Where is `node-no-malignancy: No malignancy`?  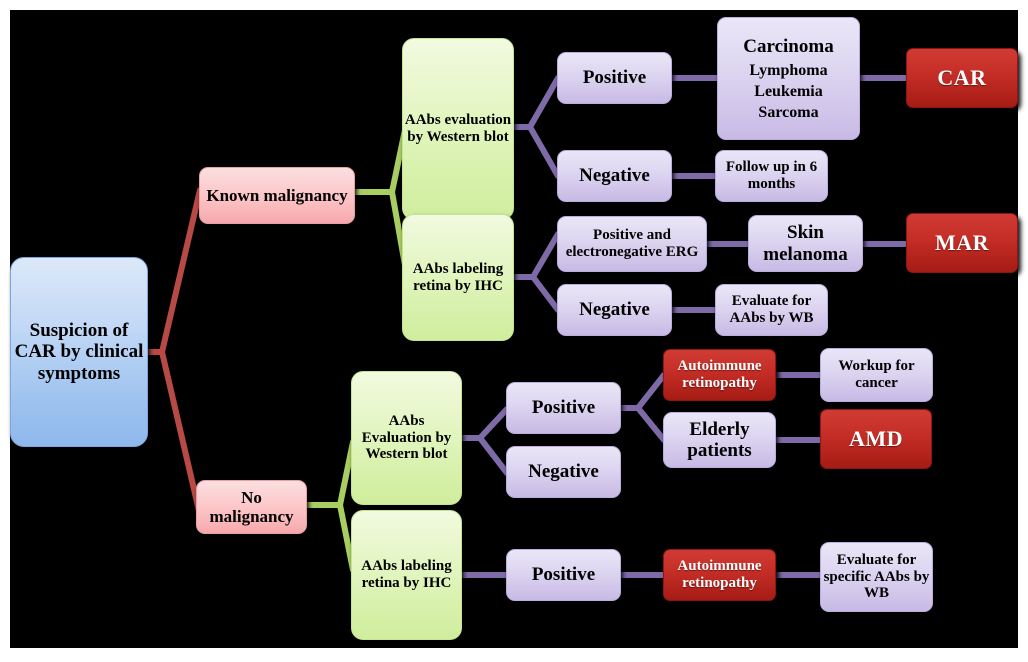
node-no-malignancy: No malignancy is located at coordinates (251, 507).